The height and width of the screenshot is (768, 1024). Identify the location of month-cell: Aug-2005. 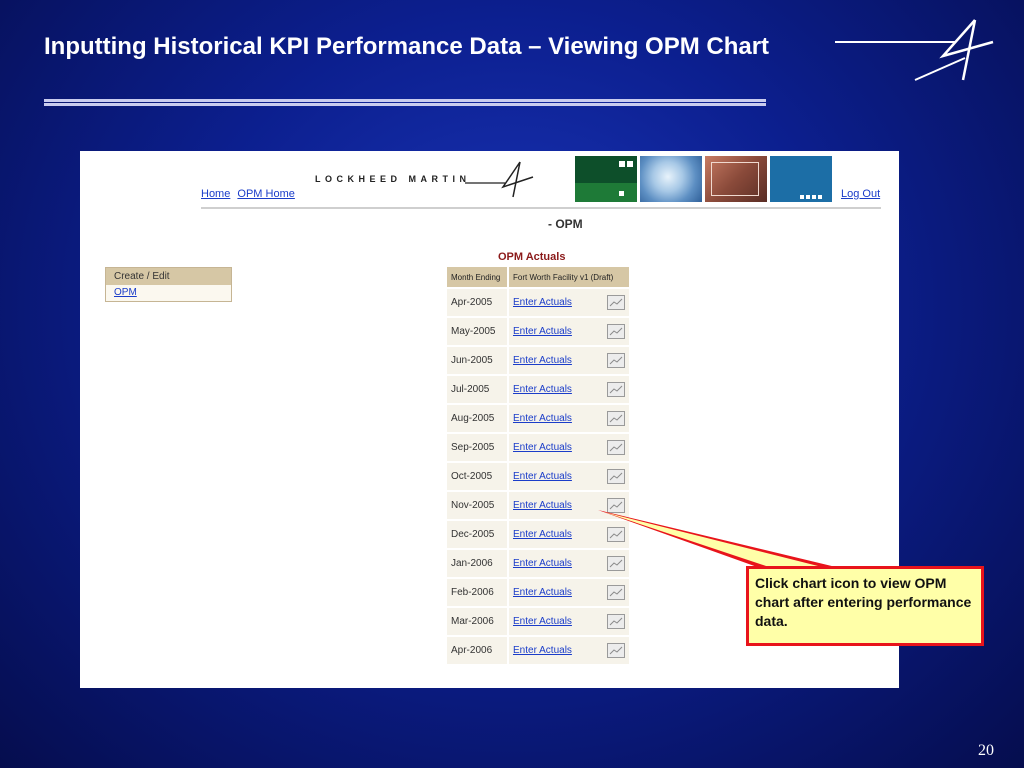
(477, 418).